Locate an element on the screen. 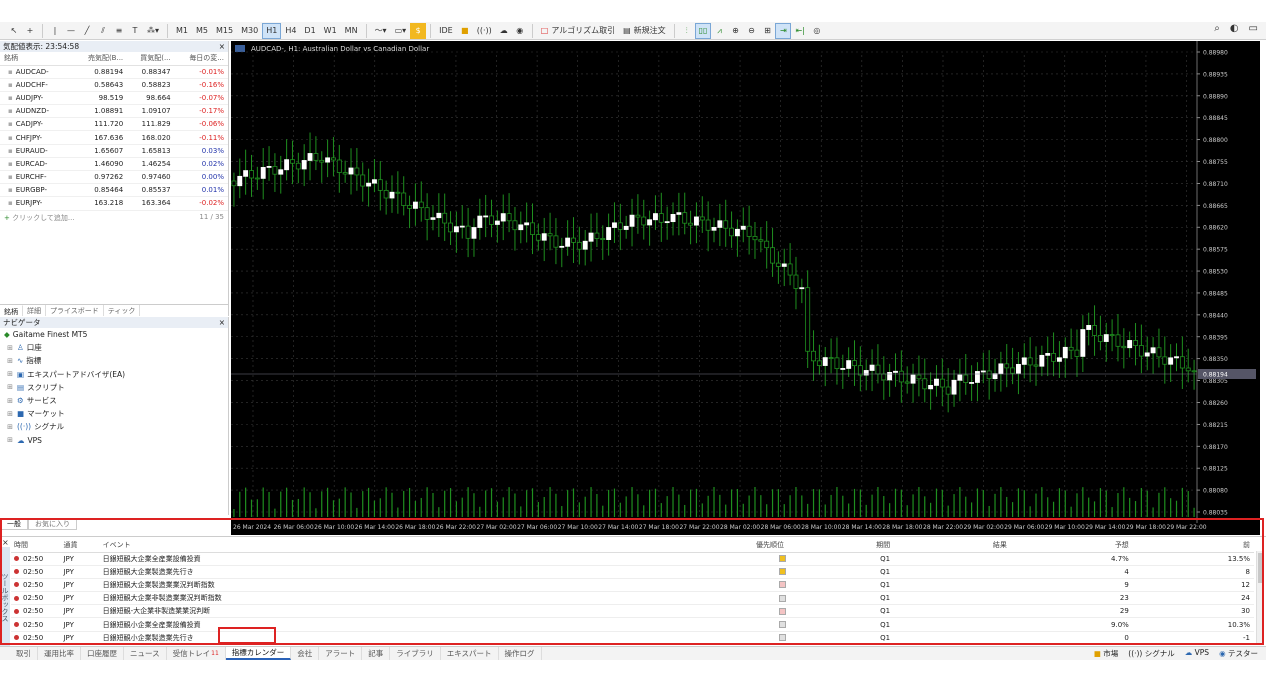  toolbox-tab: エキスパート is located at coordinates (470, 653).